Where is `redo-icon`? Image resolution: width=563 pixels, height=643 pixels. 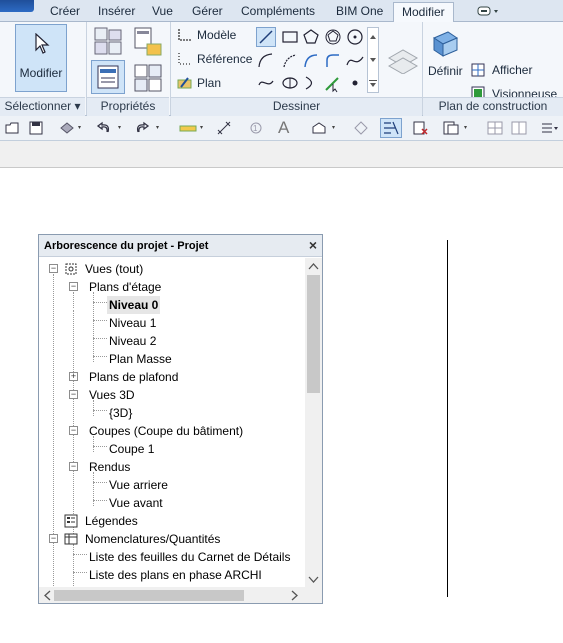
redo-icon is located at coordinates (150, 128).